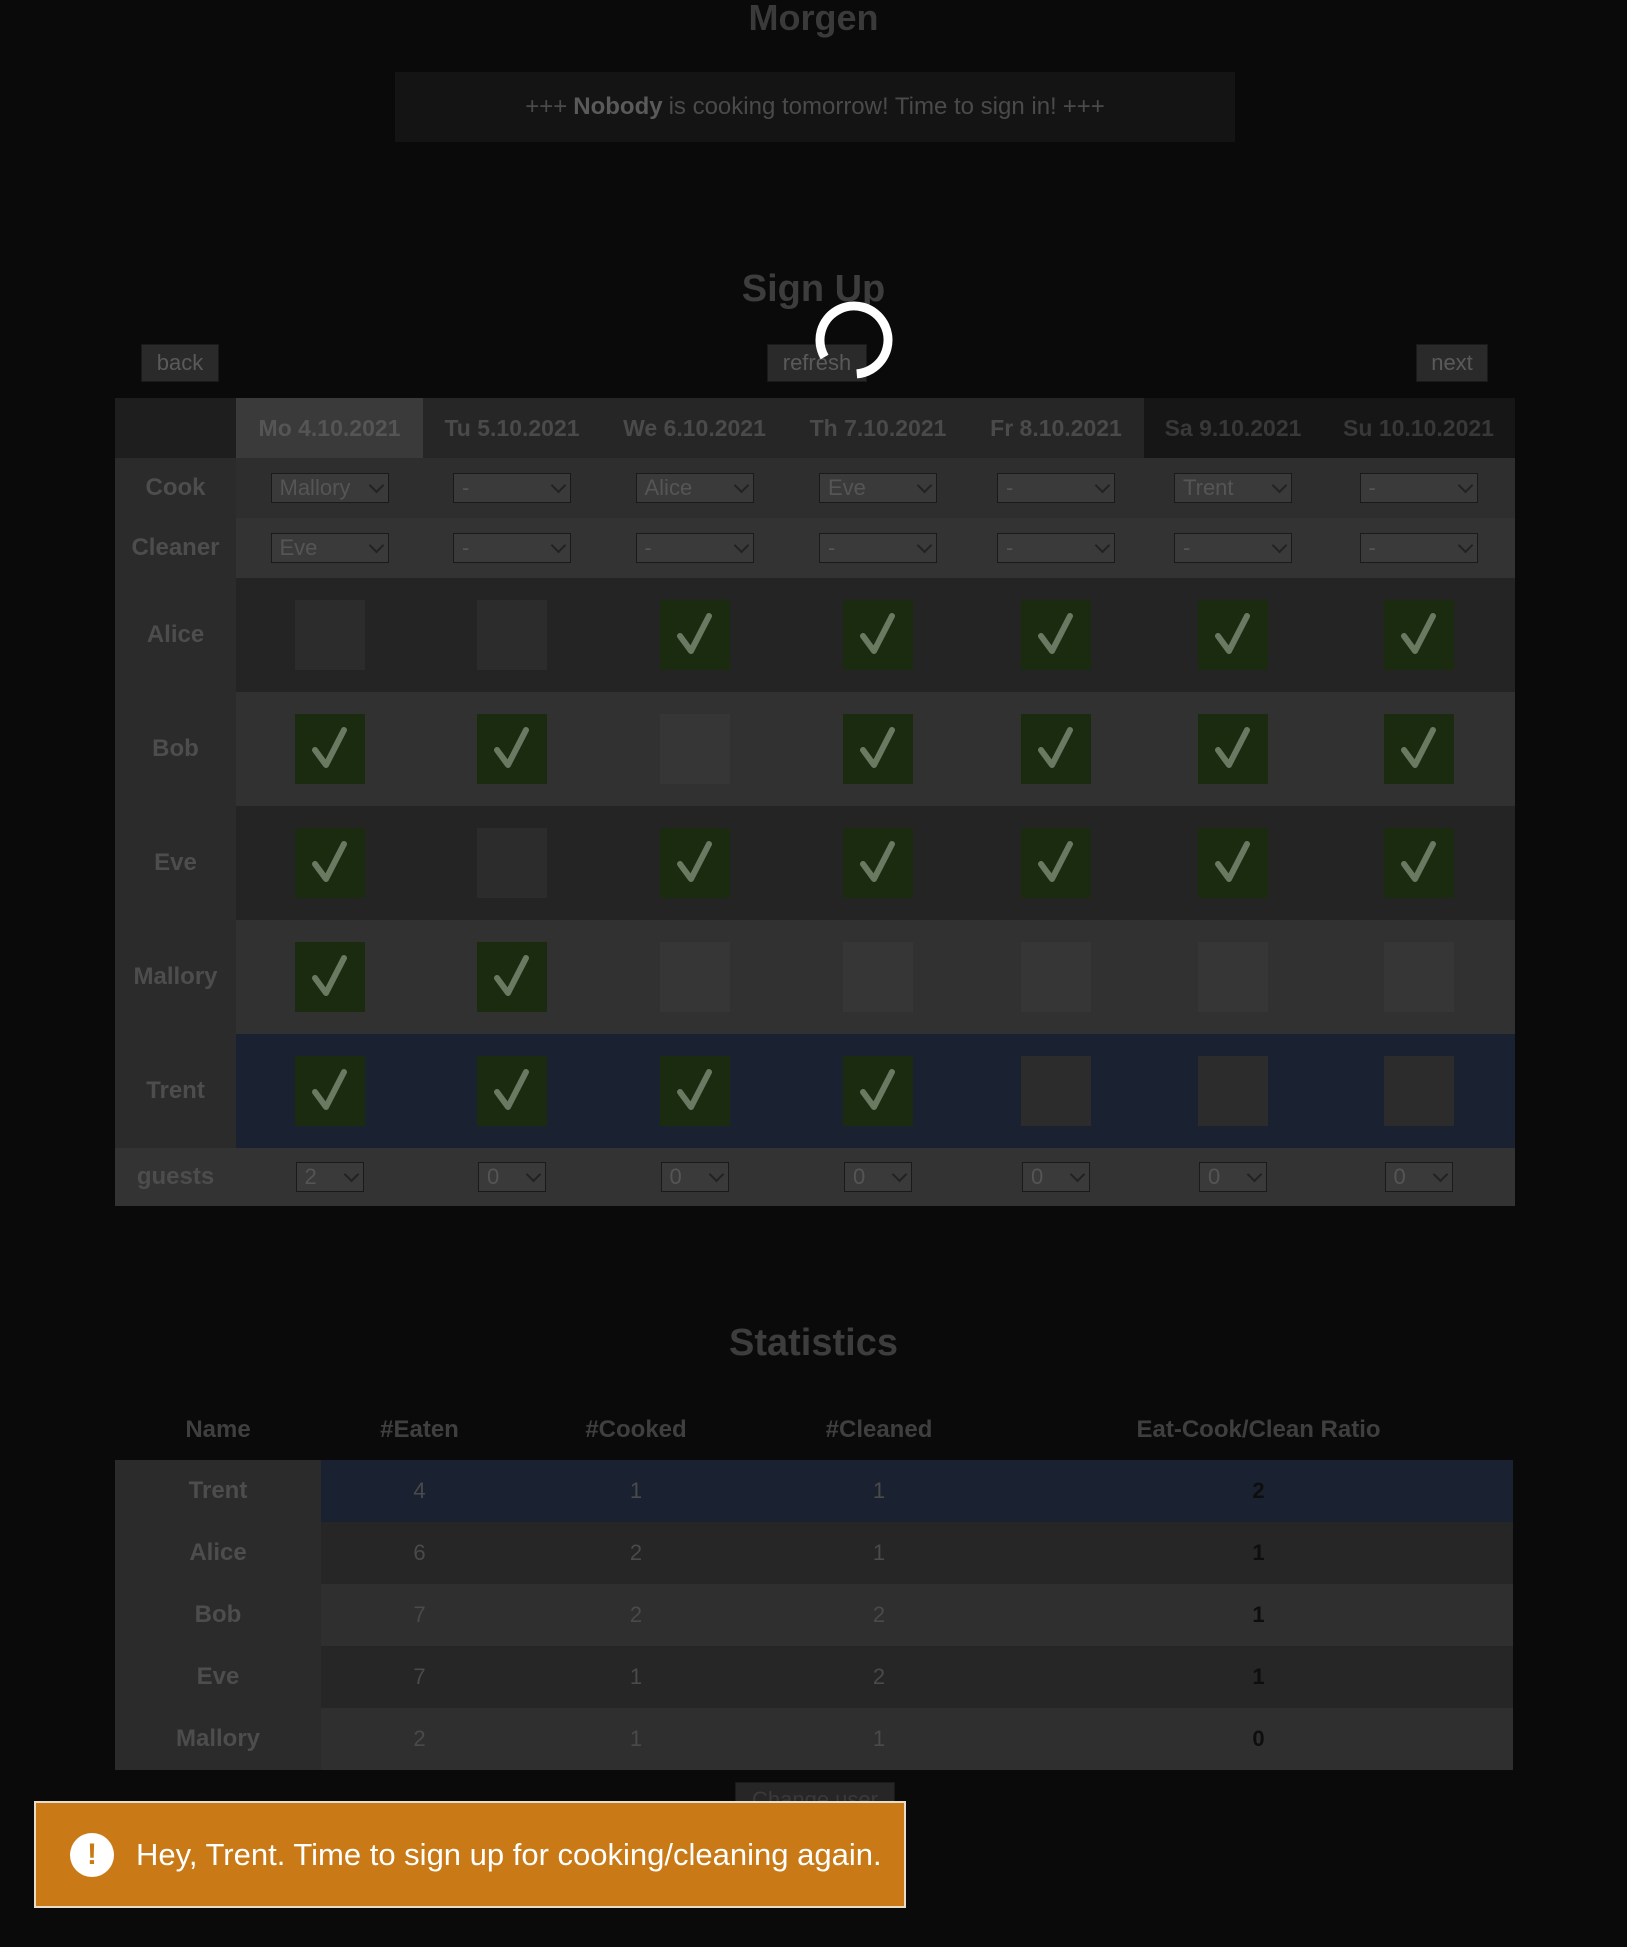 The image size is (1627, 1947). Describe the element at coordinates (329, 488) in the screenshot. I see `cook-select: Mallory` at that location.